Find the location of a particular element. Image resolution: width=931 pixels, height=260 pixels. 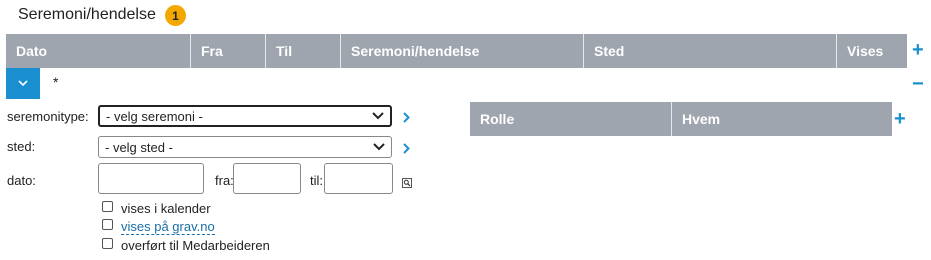

sted-value: - velg sted - is located at coordinates (139, 147).